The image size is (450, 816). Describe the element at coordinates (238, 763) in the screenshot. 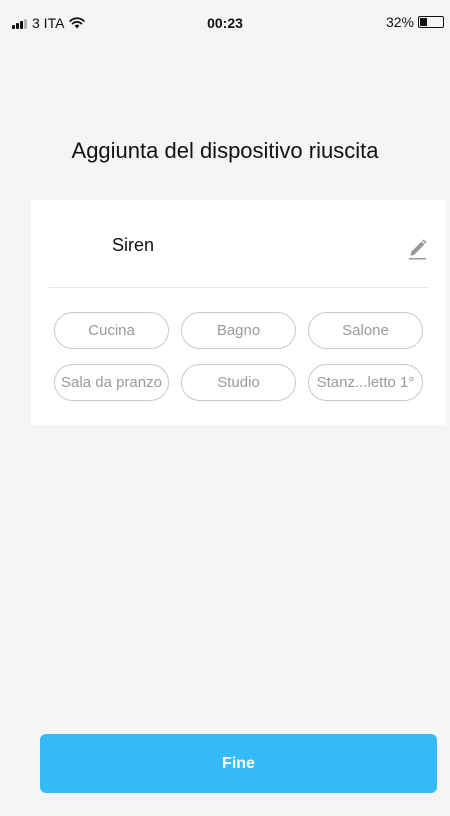

I see `done-button: Fine` at that location.